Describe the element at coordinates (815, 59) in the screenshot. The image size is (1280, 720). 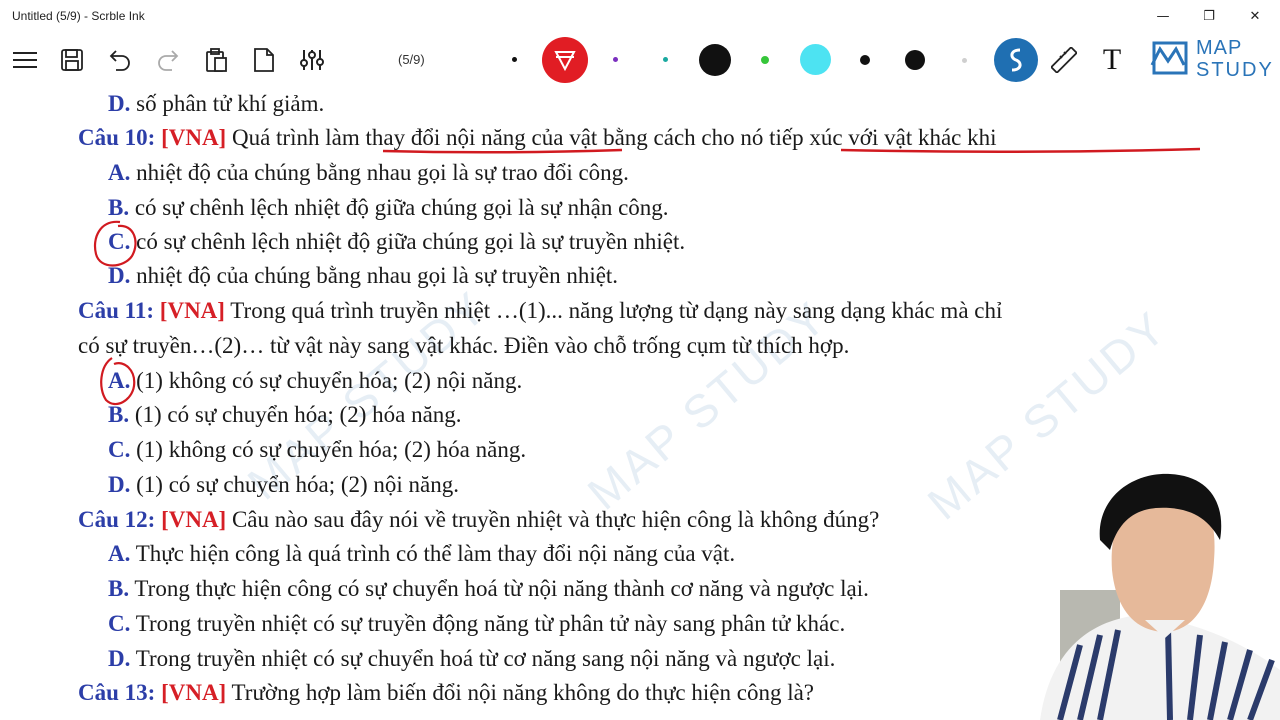
I see `pen-cyan` at that location.